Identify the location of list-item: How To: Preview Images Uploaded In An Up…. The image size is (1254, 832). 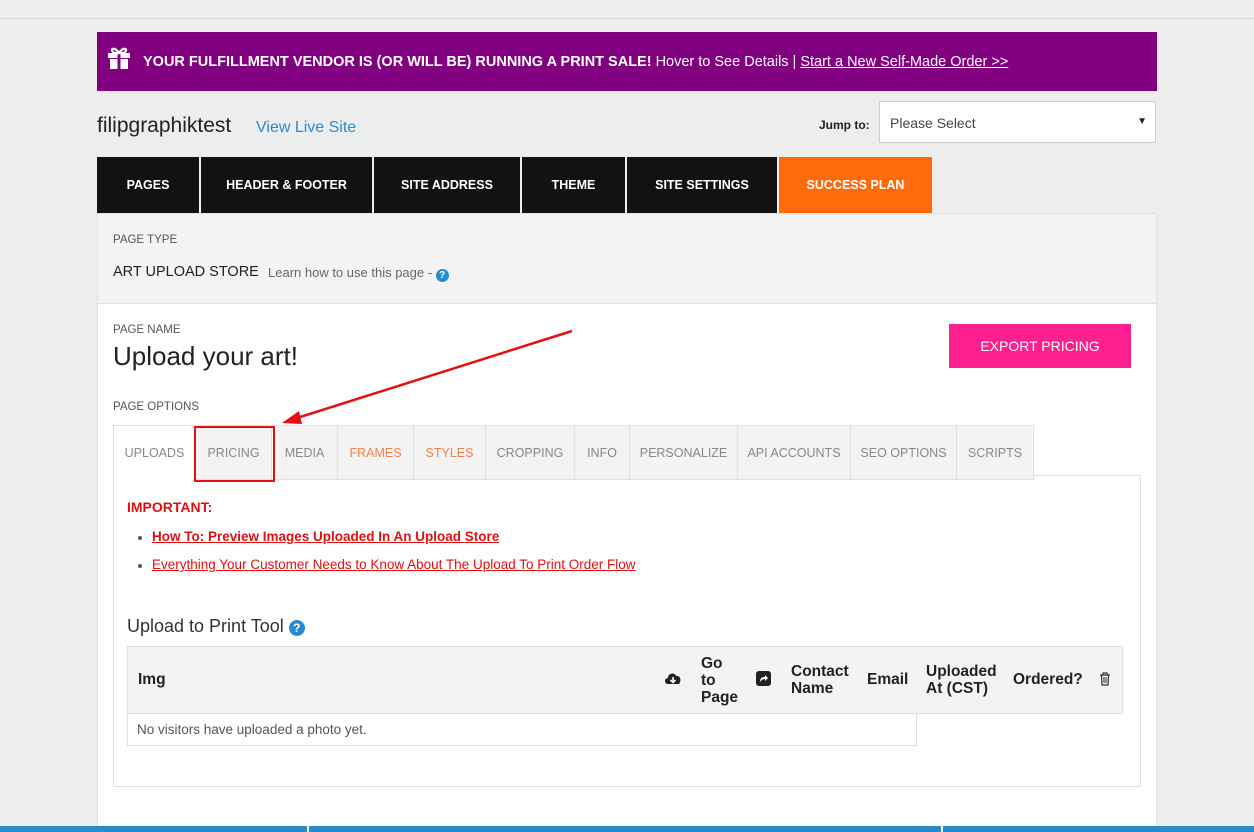
(387, 536).